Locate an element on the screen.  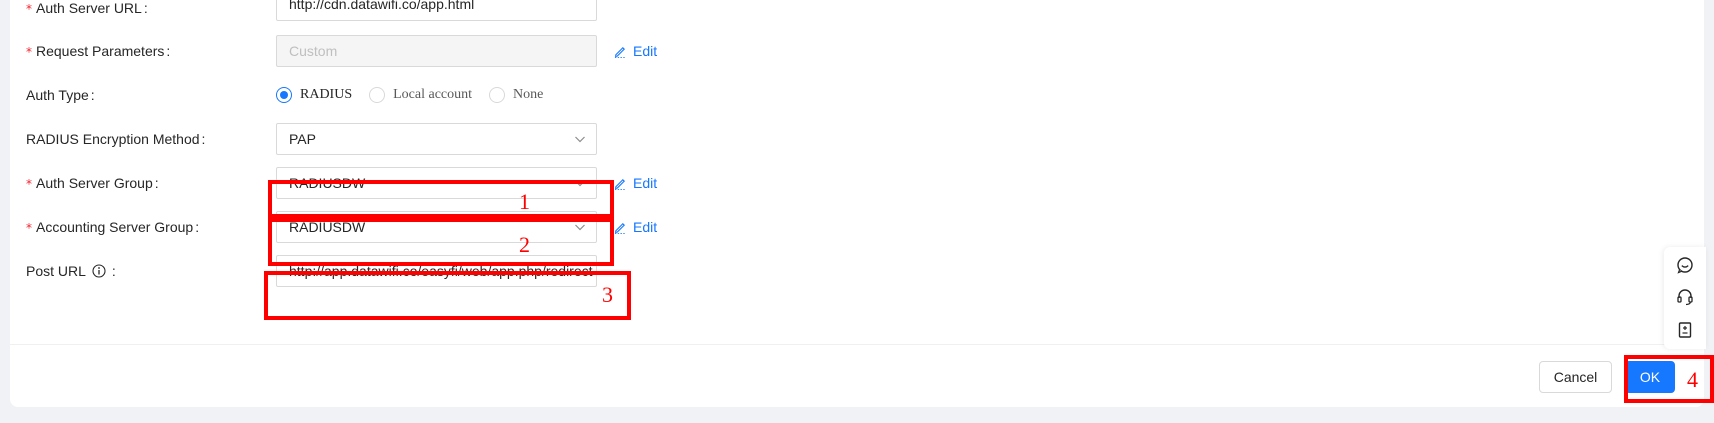
info-icon is located at coordinates (99, 271).